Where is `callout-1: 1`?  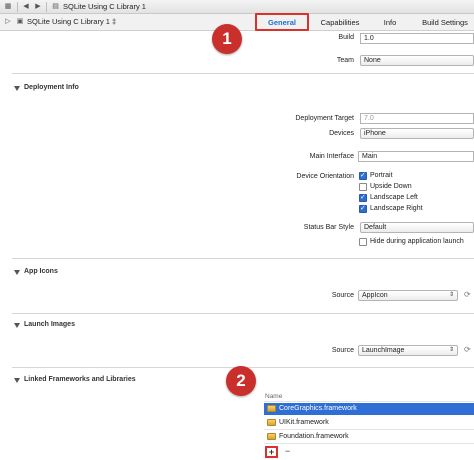
callout-1: 1 is located at coordinates (227, 39).